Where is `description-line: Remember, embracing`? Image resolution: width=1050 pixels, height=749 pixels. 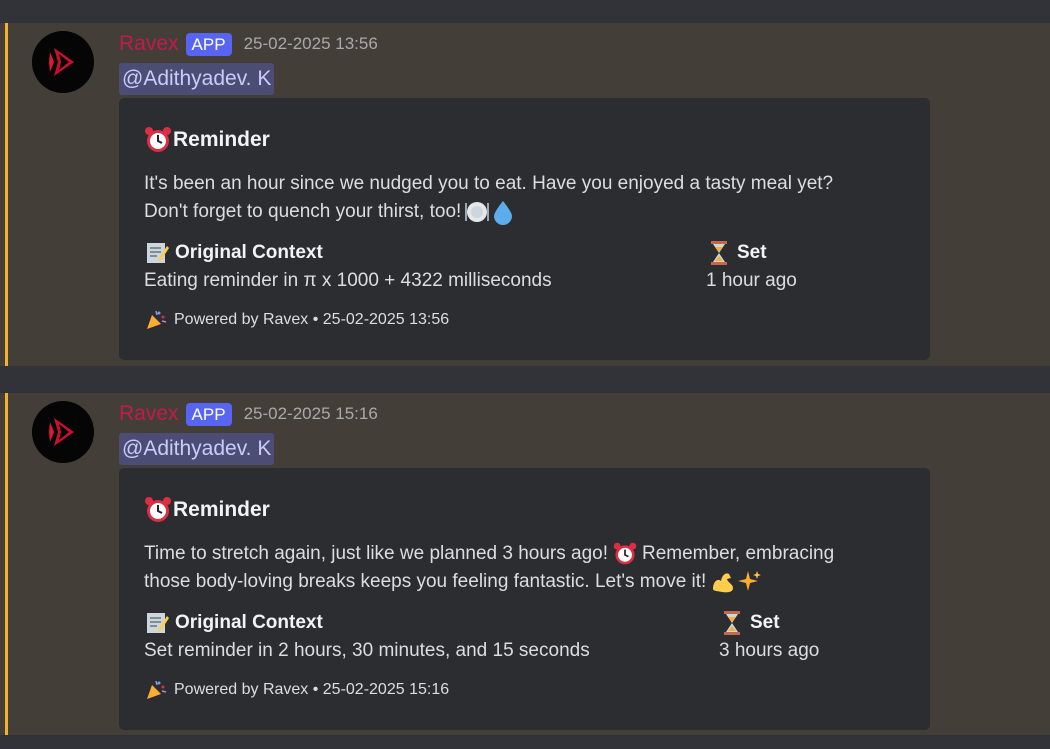
description-line: Remember, embracing is located at coordinates (738, 553).